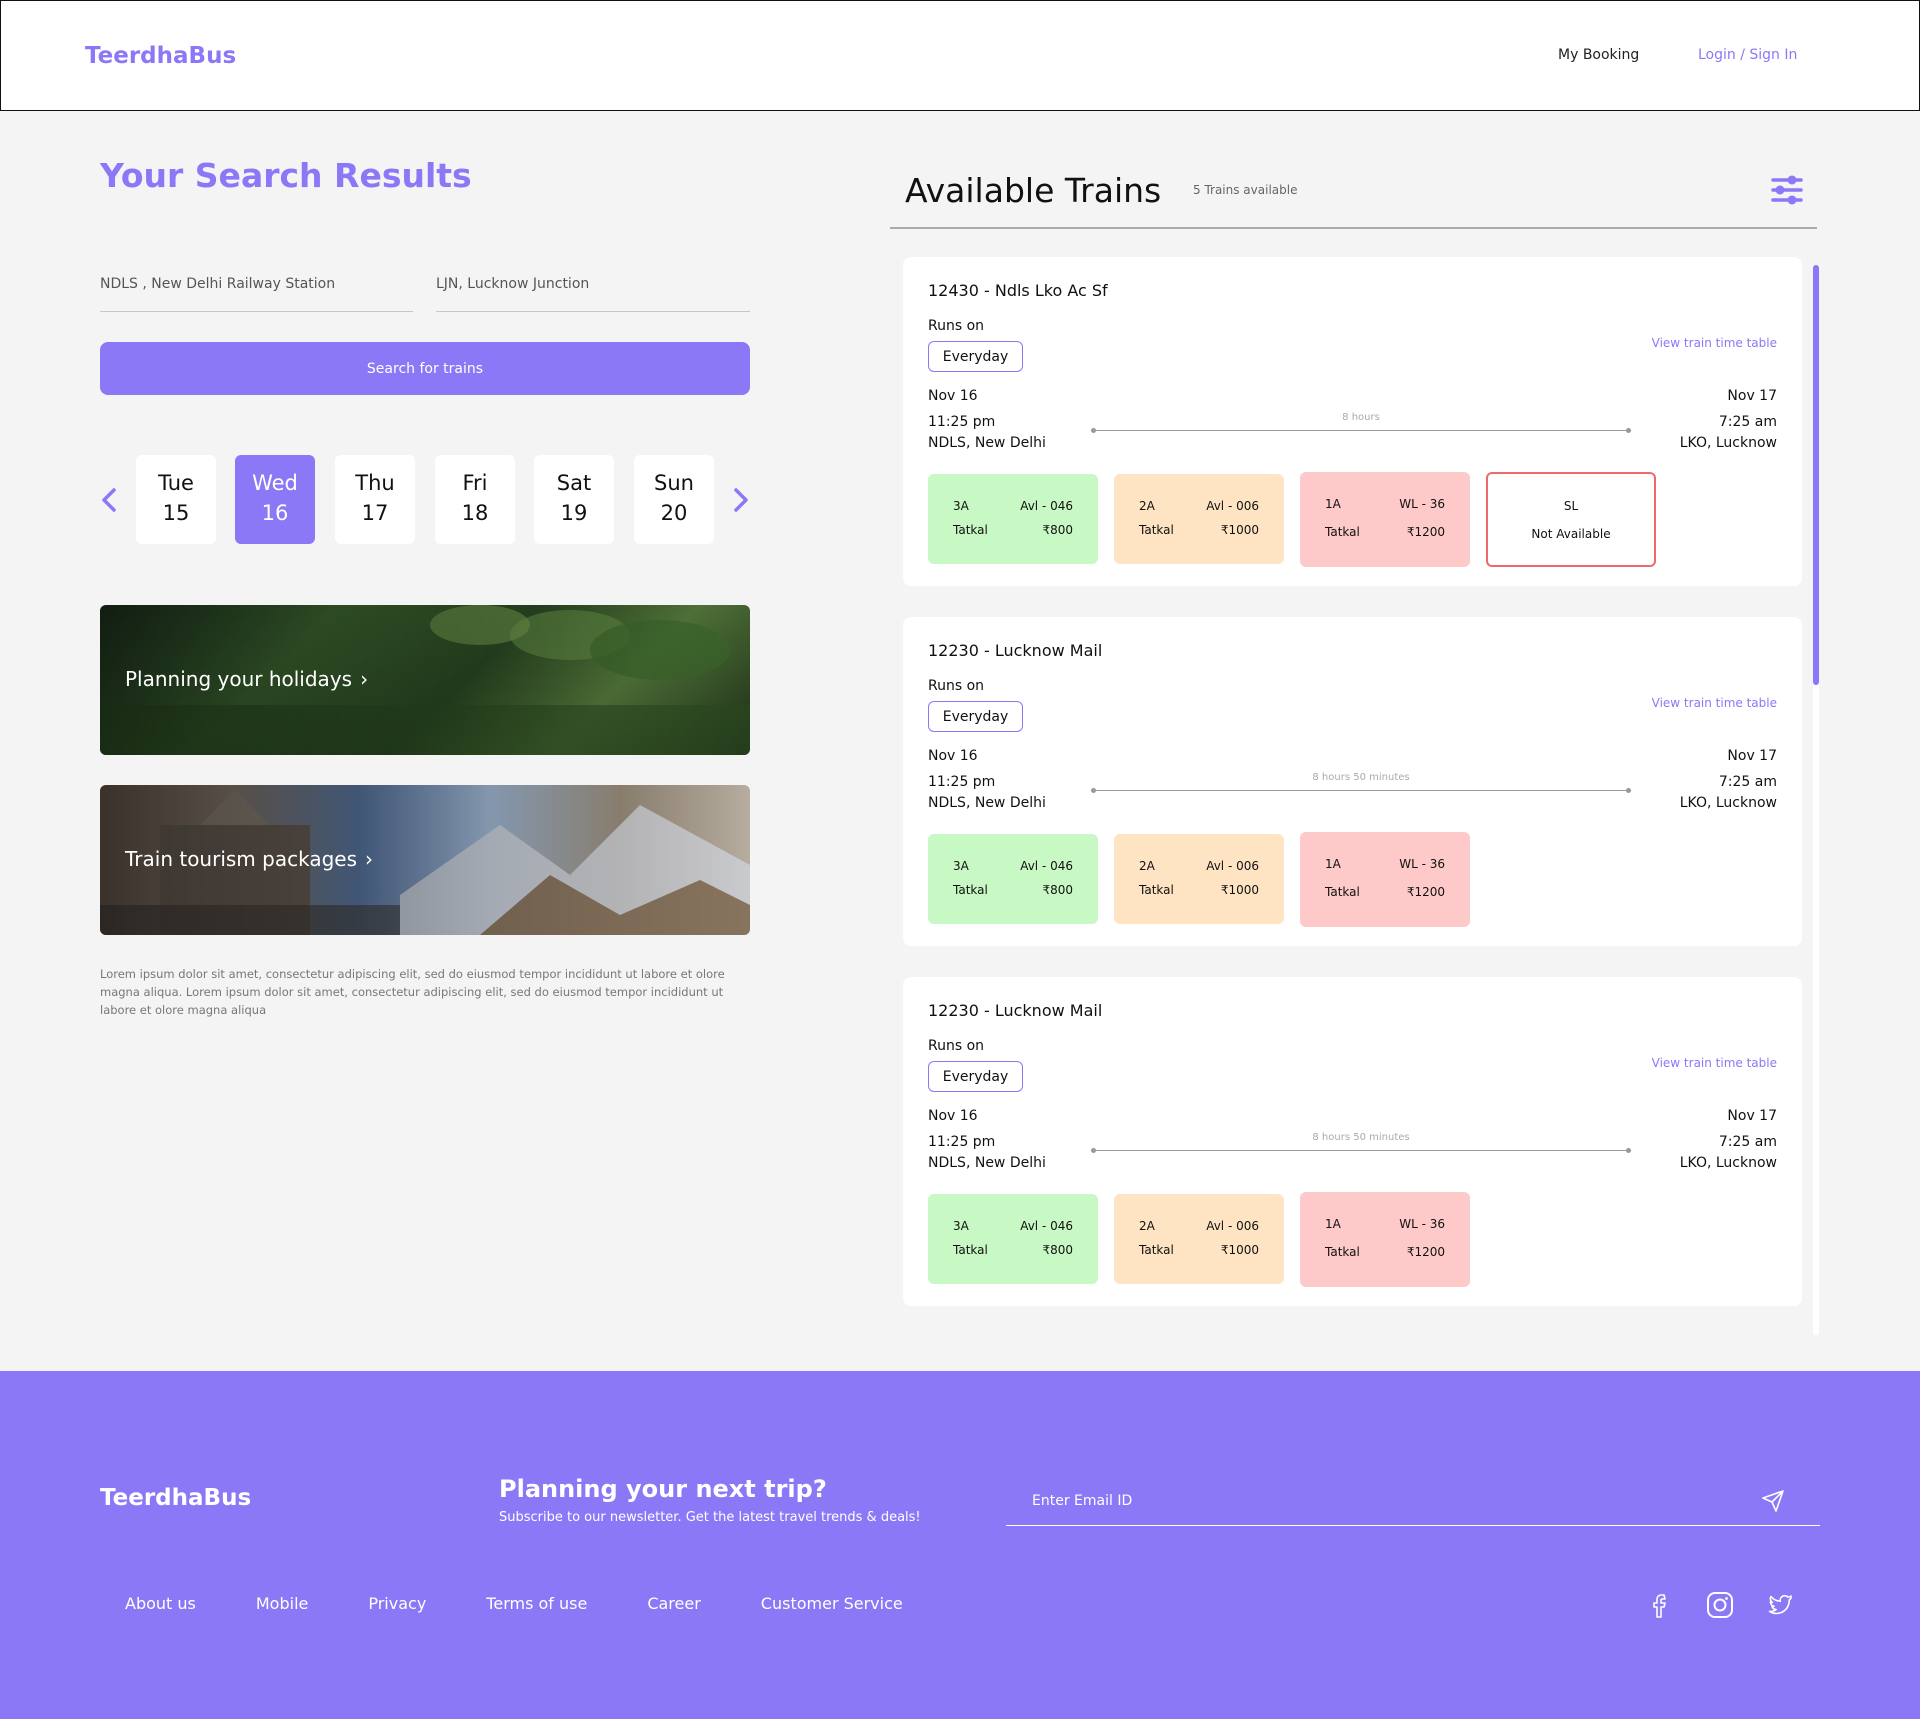 The image size is (1920, 1719). What do you see at coordinates (975, 716) in the screenshot?
I see `runs-on-badge: Everyday` at bounding box center [975, 716].